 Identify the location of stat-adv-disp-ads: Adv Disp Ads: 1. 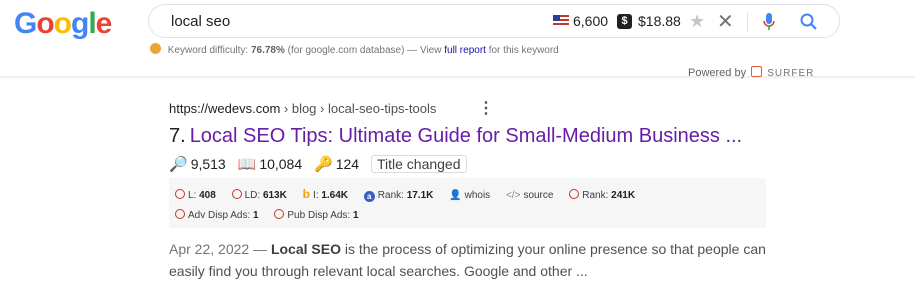
(217, 215).